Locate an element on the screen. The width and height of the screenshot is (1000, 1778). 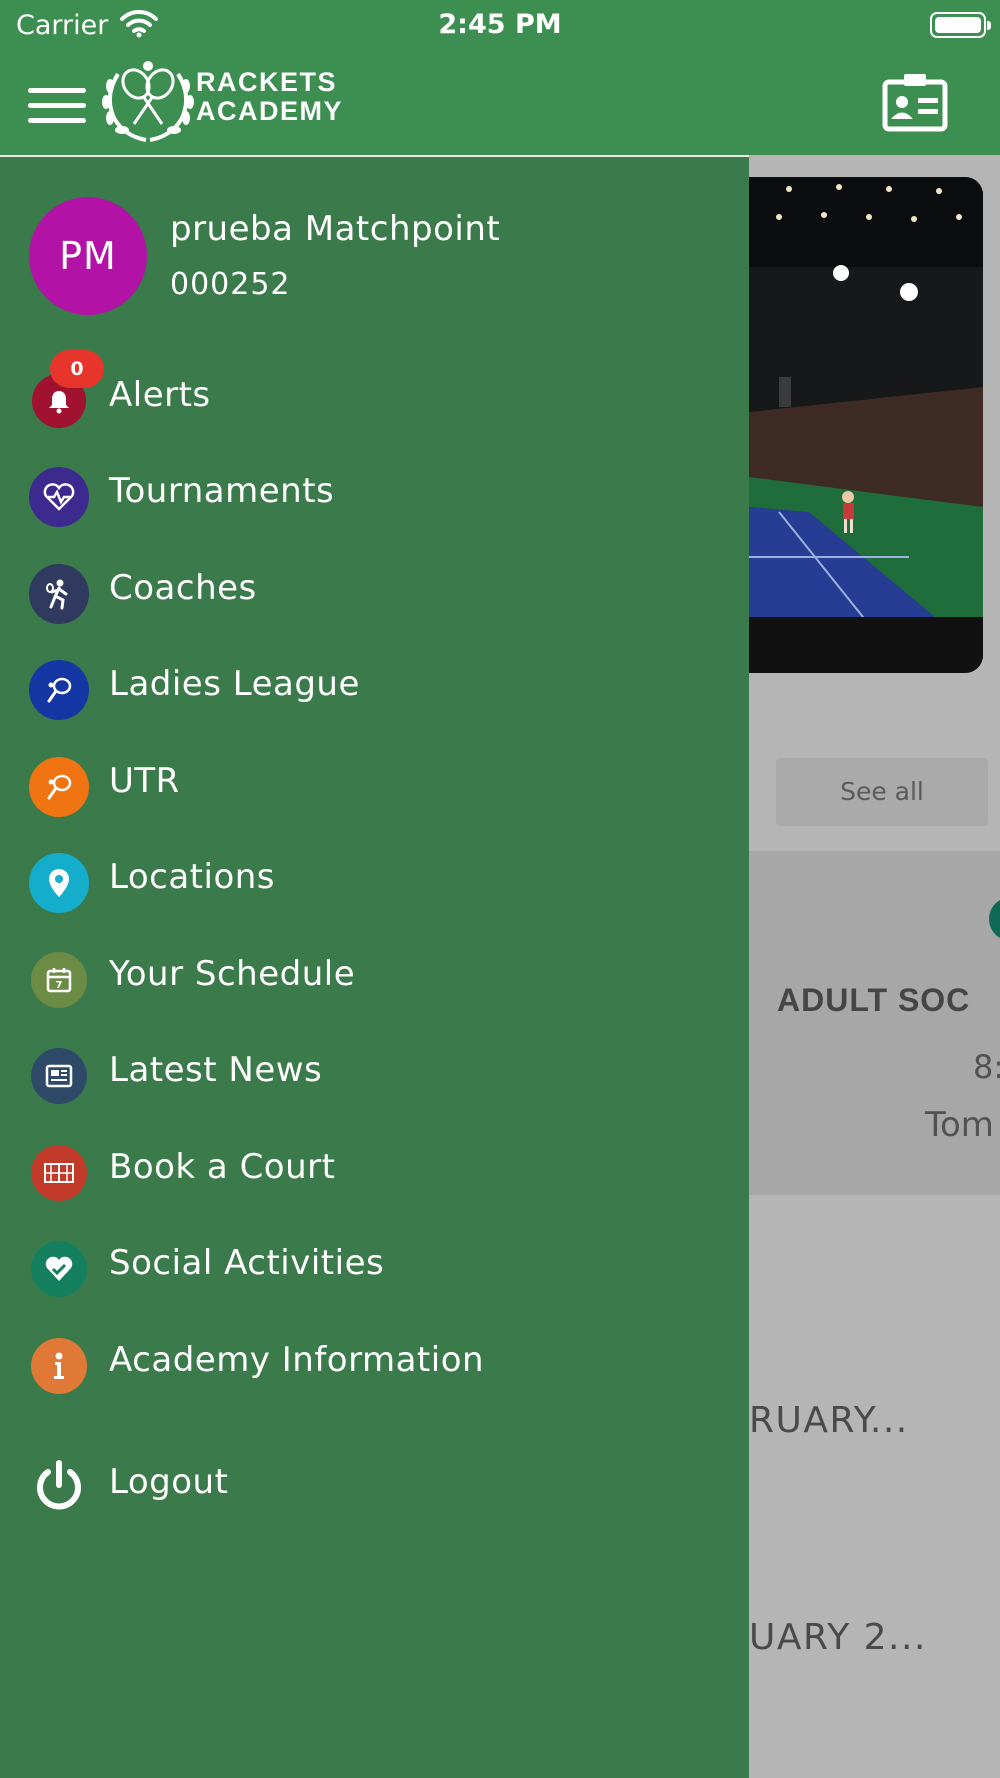
calendar-icon: 7 is located at coordinates (59, 980).